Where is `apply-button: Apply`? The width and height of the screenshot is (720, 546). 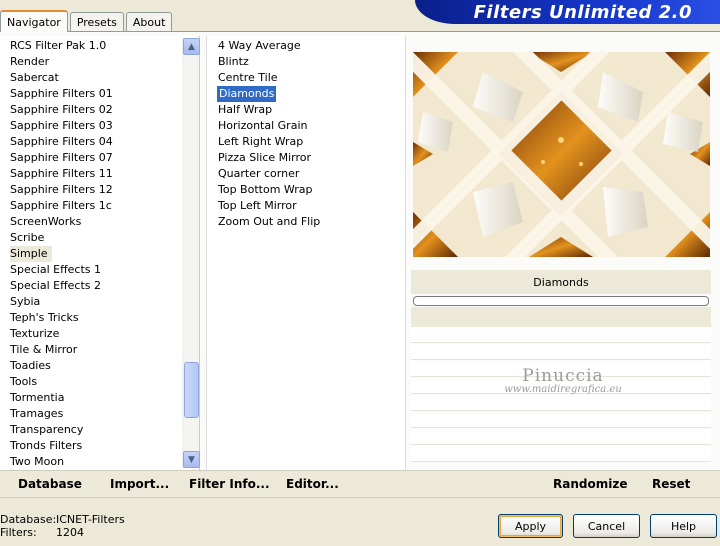 apply-button: Apply is located at coordinates (530, 526).